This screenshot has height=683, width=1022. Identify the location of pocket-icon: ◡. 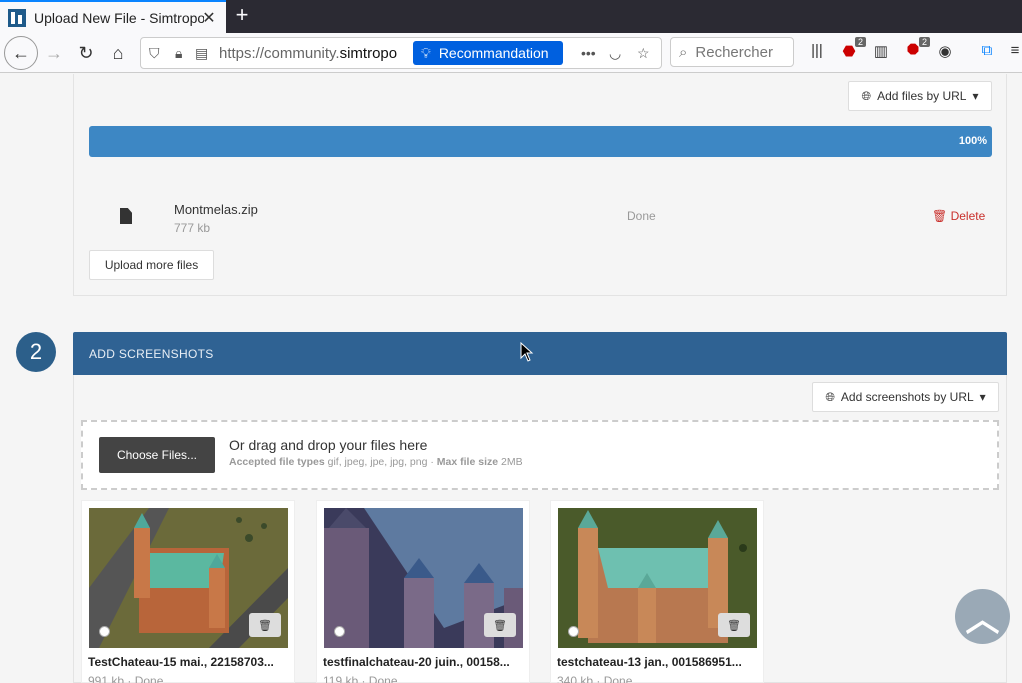
(615, 53).